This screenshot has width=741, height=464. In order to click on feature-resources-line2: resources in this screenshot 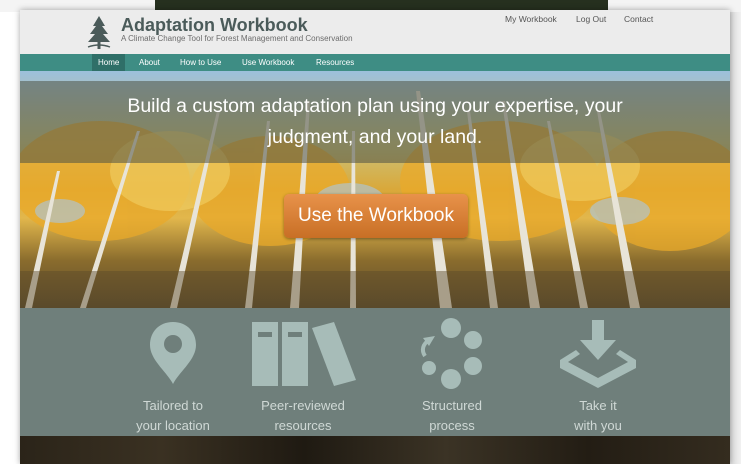, I will do `click(303, 425)`.